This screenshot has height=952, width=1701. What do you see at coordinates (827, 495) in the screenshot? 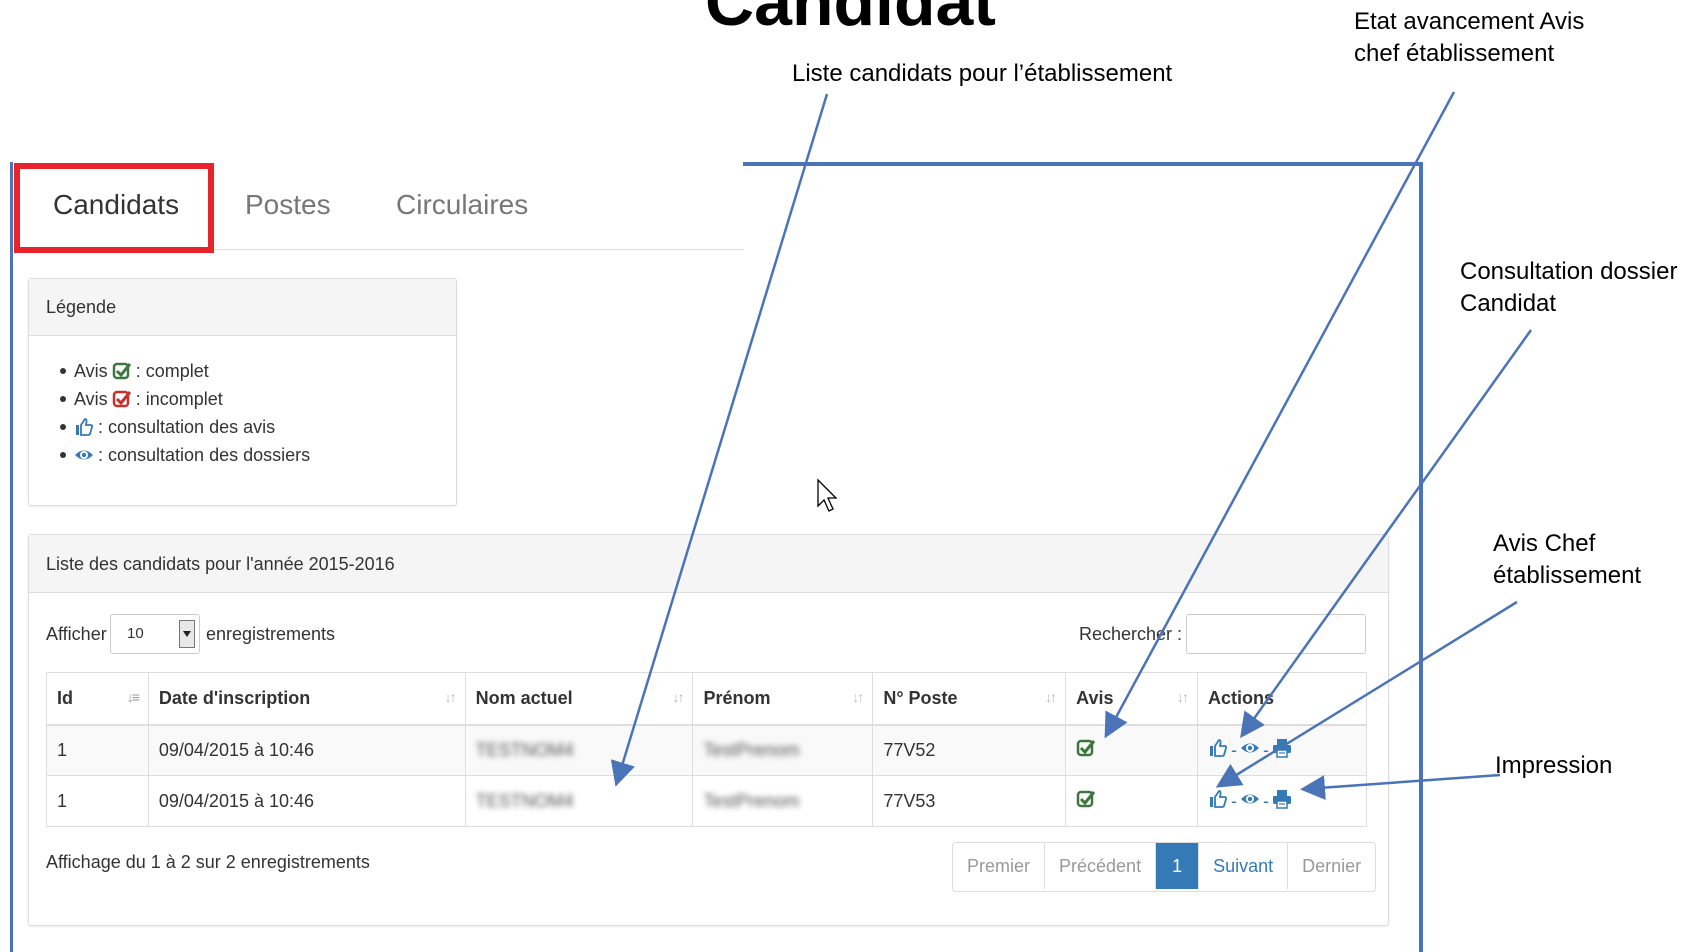
I see `mouse-cursor-icon` at bounding box center [827, 495].